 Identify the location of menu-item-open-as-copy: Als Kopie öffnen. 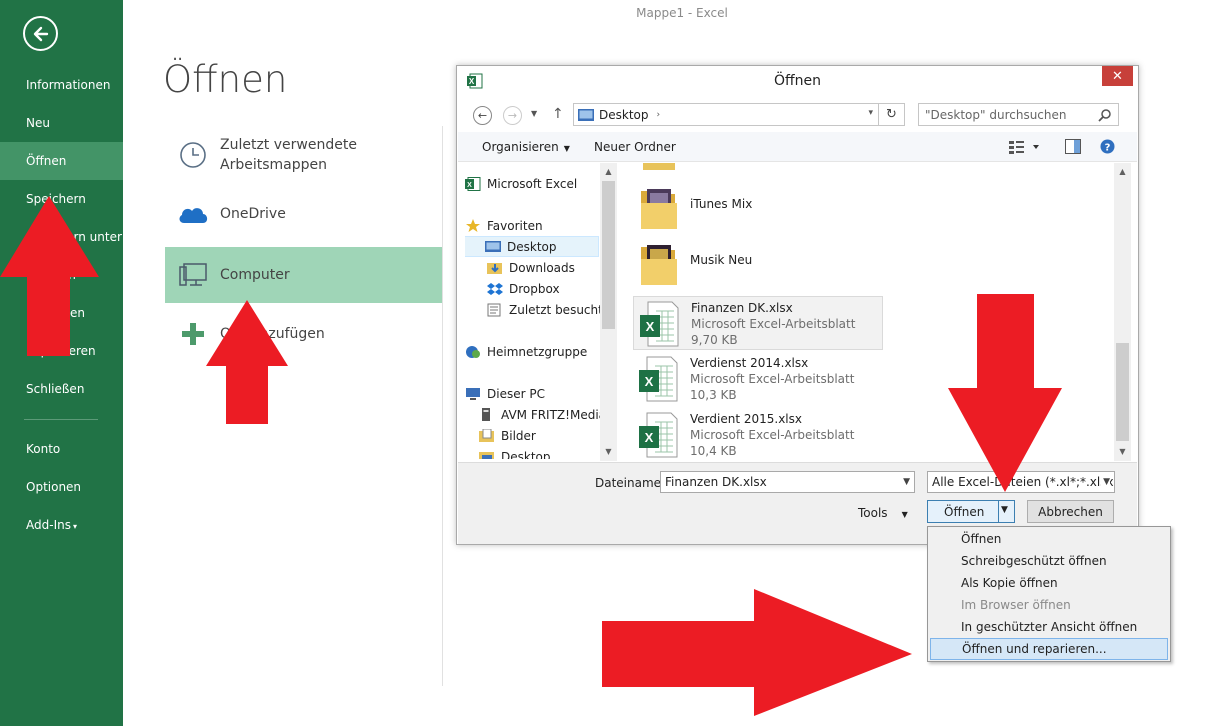
(1049, 583).